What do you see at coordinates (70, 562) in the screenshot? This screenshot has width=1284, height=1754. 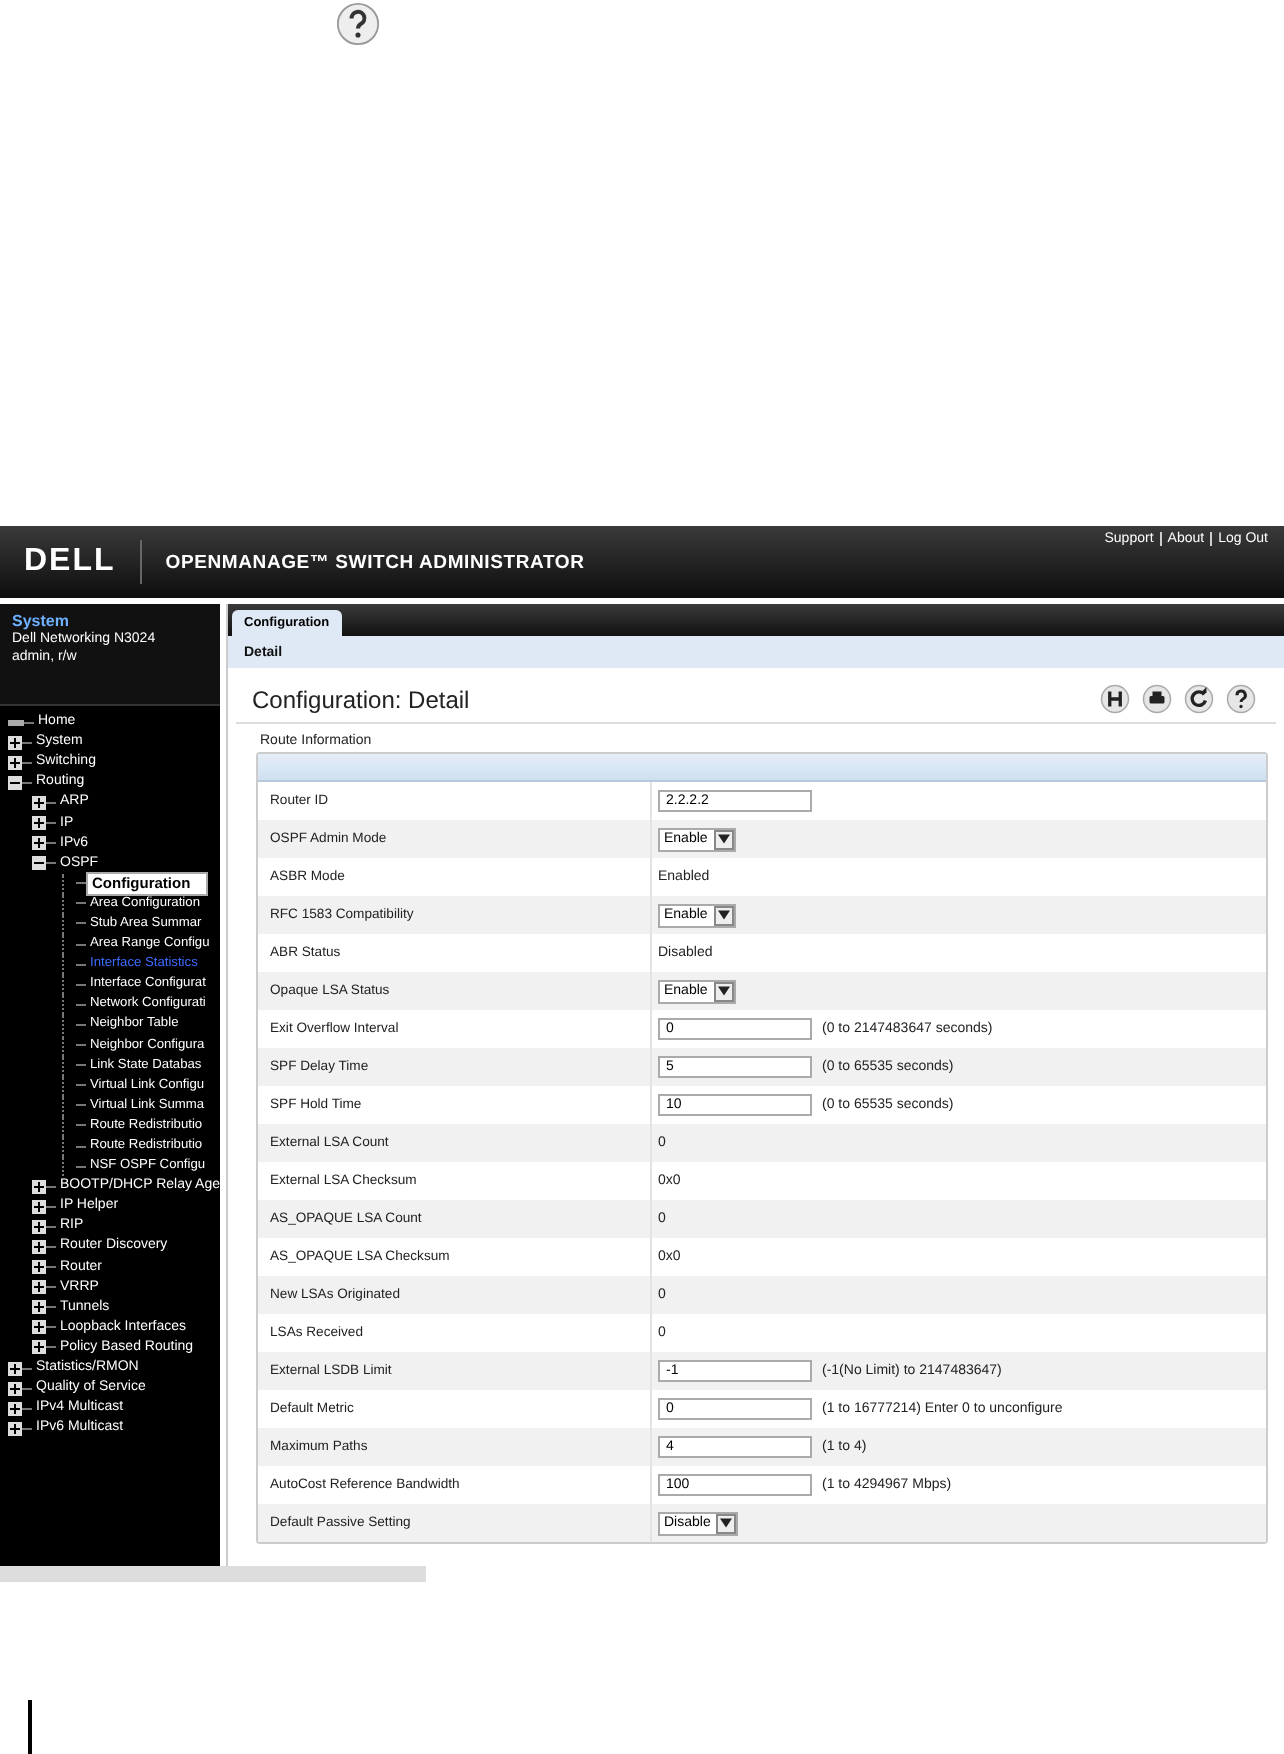 I see `logo: DELL` at bounding box center [70, 562].